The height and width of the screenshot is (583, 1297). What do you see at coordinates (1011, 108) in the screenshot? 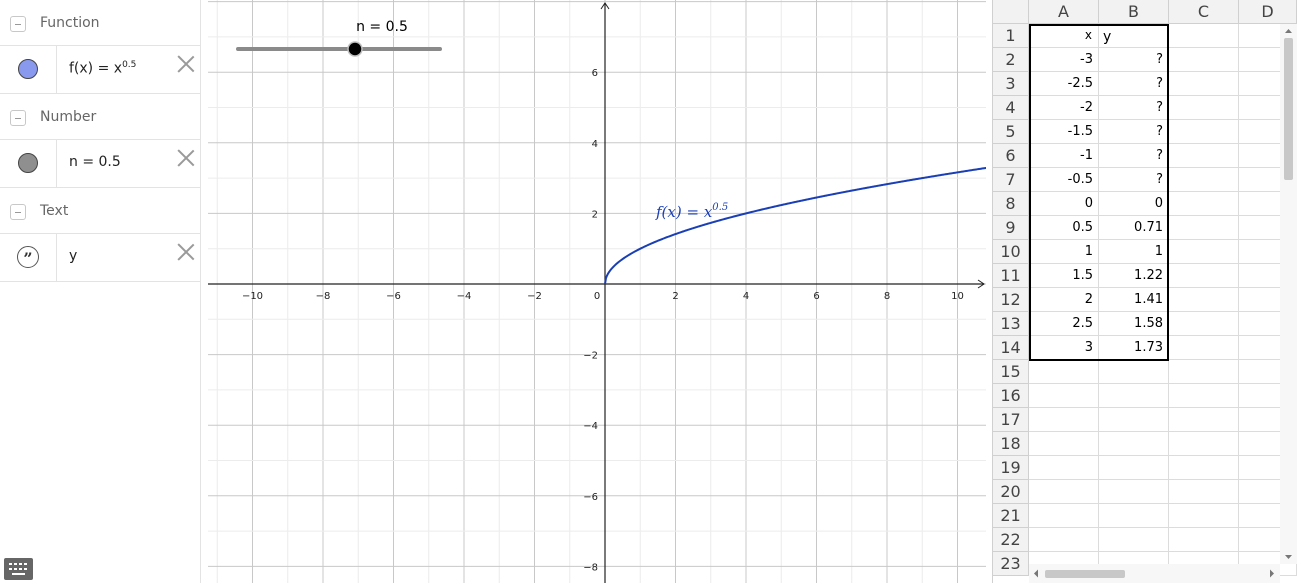
I see `row-header: 4` at bounding box center [1011, 108].